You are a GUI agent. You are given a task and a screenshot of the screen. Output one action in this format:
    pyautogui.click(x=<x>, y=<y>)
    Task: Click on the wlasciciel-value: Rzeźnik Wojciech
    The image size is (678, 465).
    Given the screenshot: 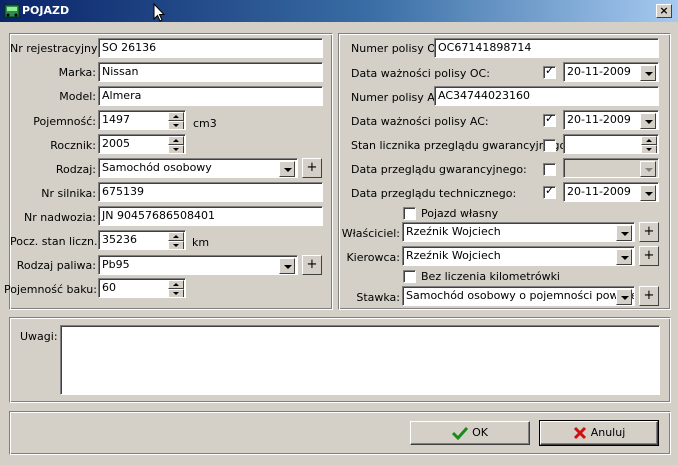 What is the action you would take?
    pyautogui.click(x=453, y=231)
    